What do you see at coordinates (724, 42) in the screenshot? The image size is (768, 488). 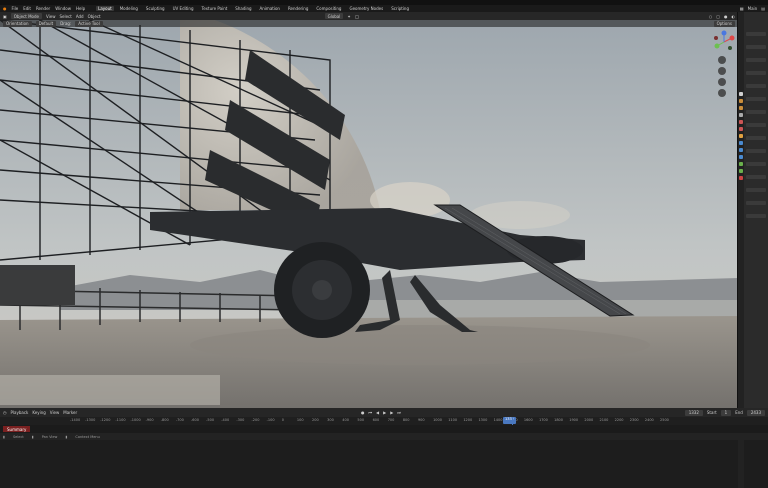 I see `navigation-gizmo` at bounding box center [724, 42].